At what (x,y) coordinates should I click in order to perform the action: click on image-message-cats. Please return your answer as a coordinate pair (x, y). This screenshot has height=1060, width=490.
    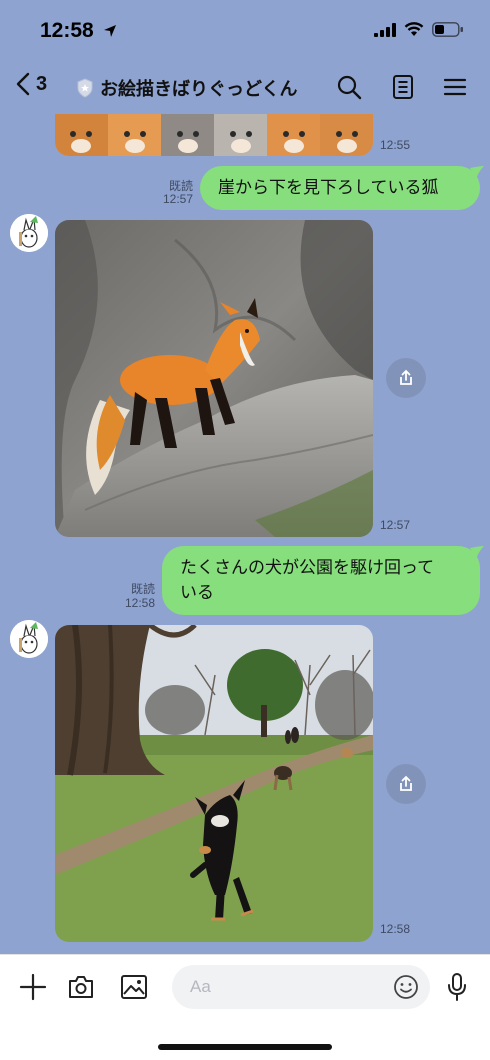
    Looking at the image, I should click on (214, 135).